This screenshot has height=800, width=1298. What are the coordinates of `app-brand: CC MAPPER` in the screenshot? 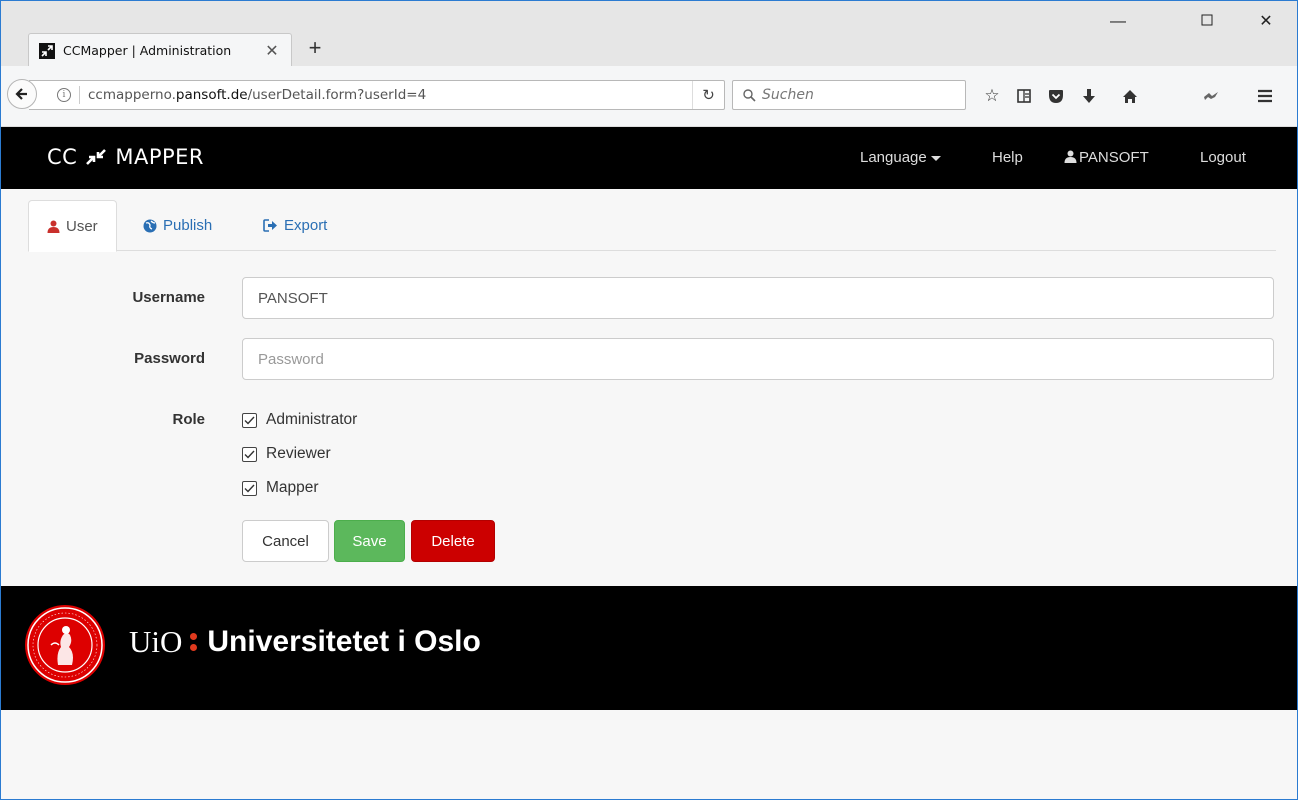 It's located at (125, 157).